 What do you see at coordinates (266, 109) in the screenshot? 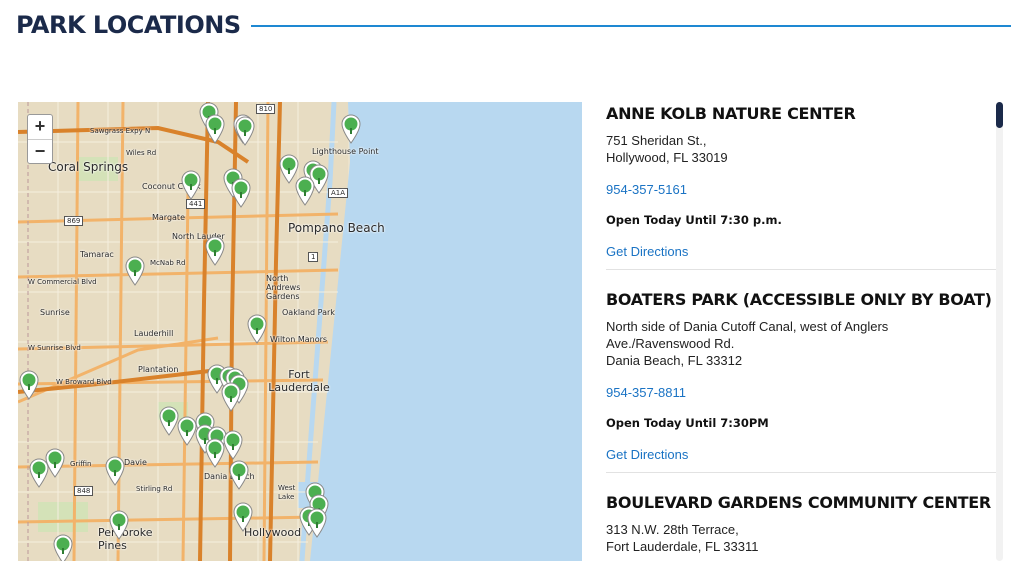
I see `route-810-shield: 810` at bounding box center [266, 109].